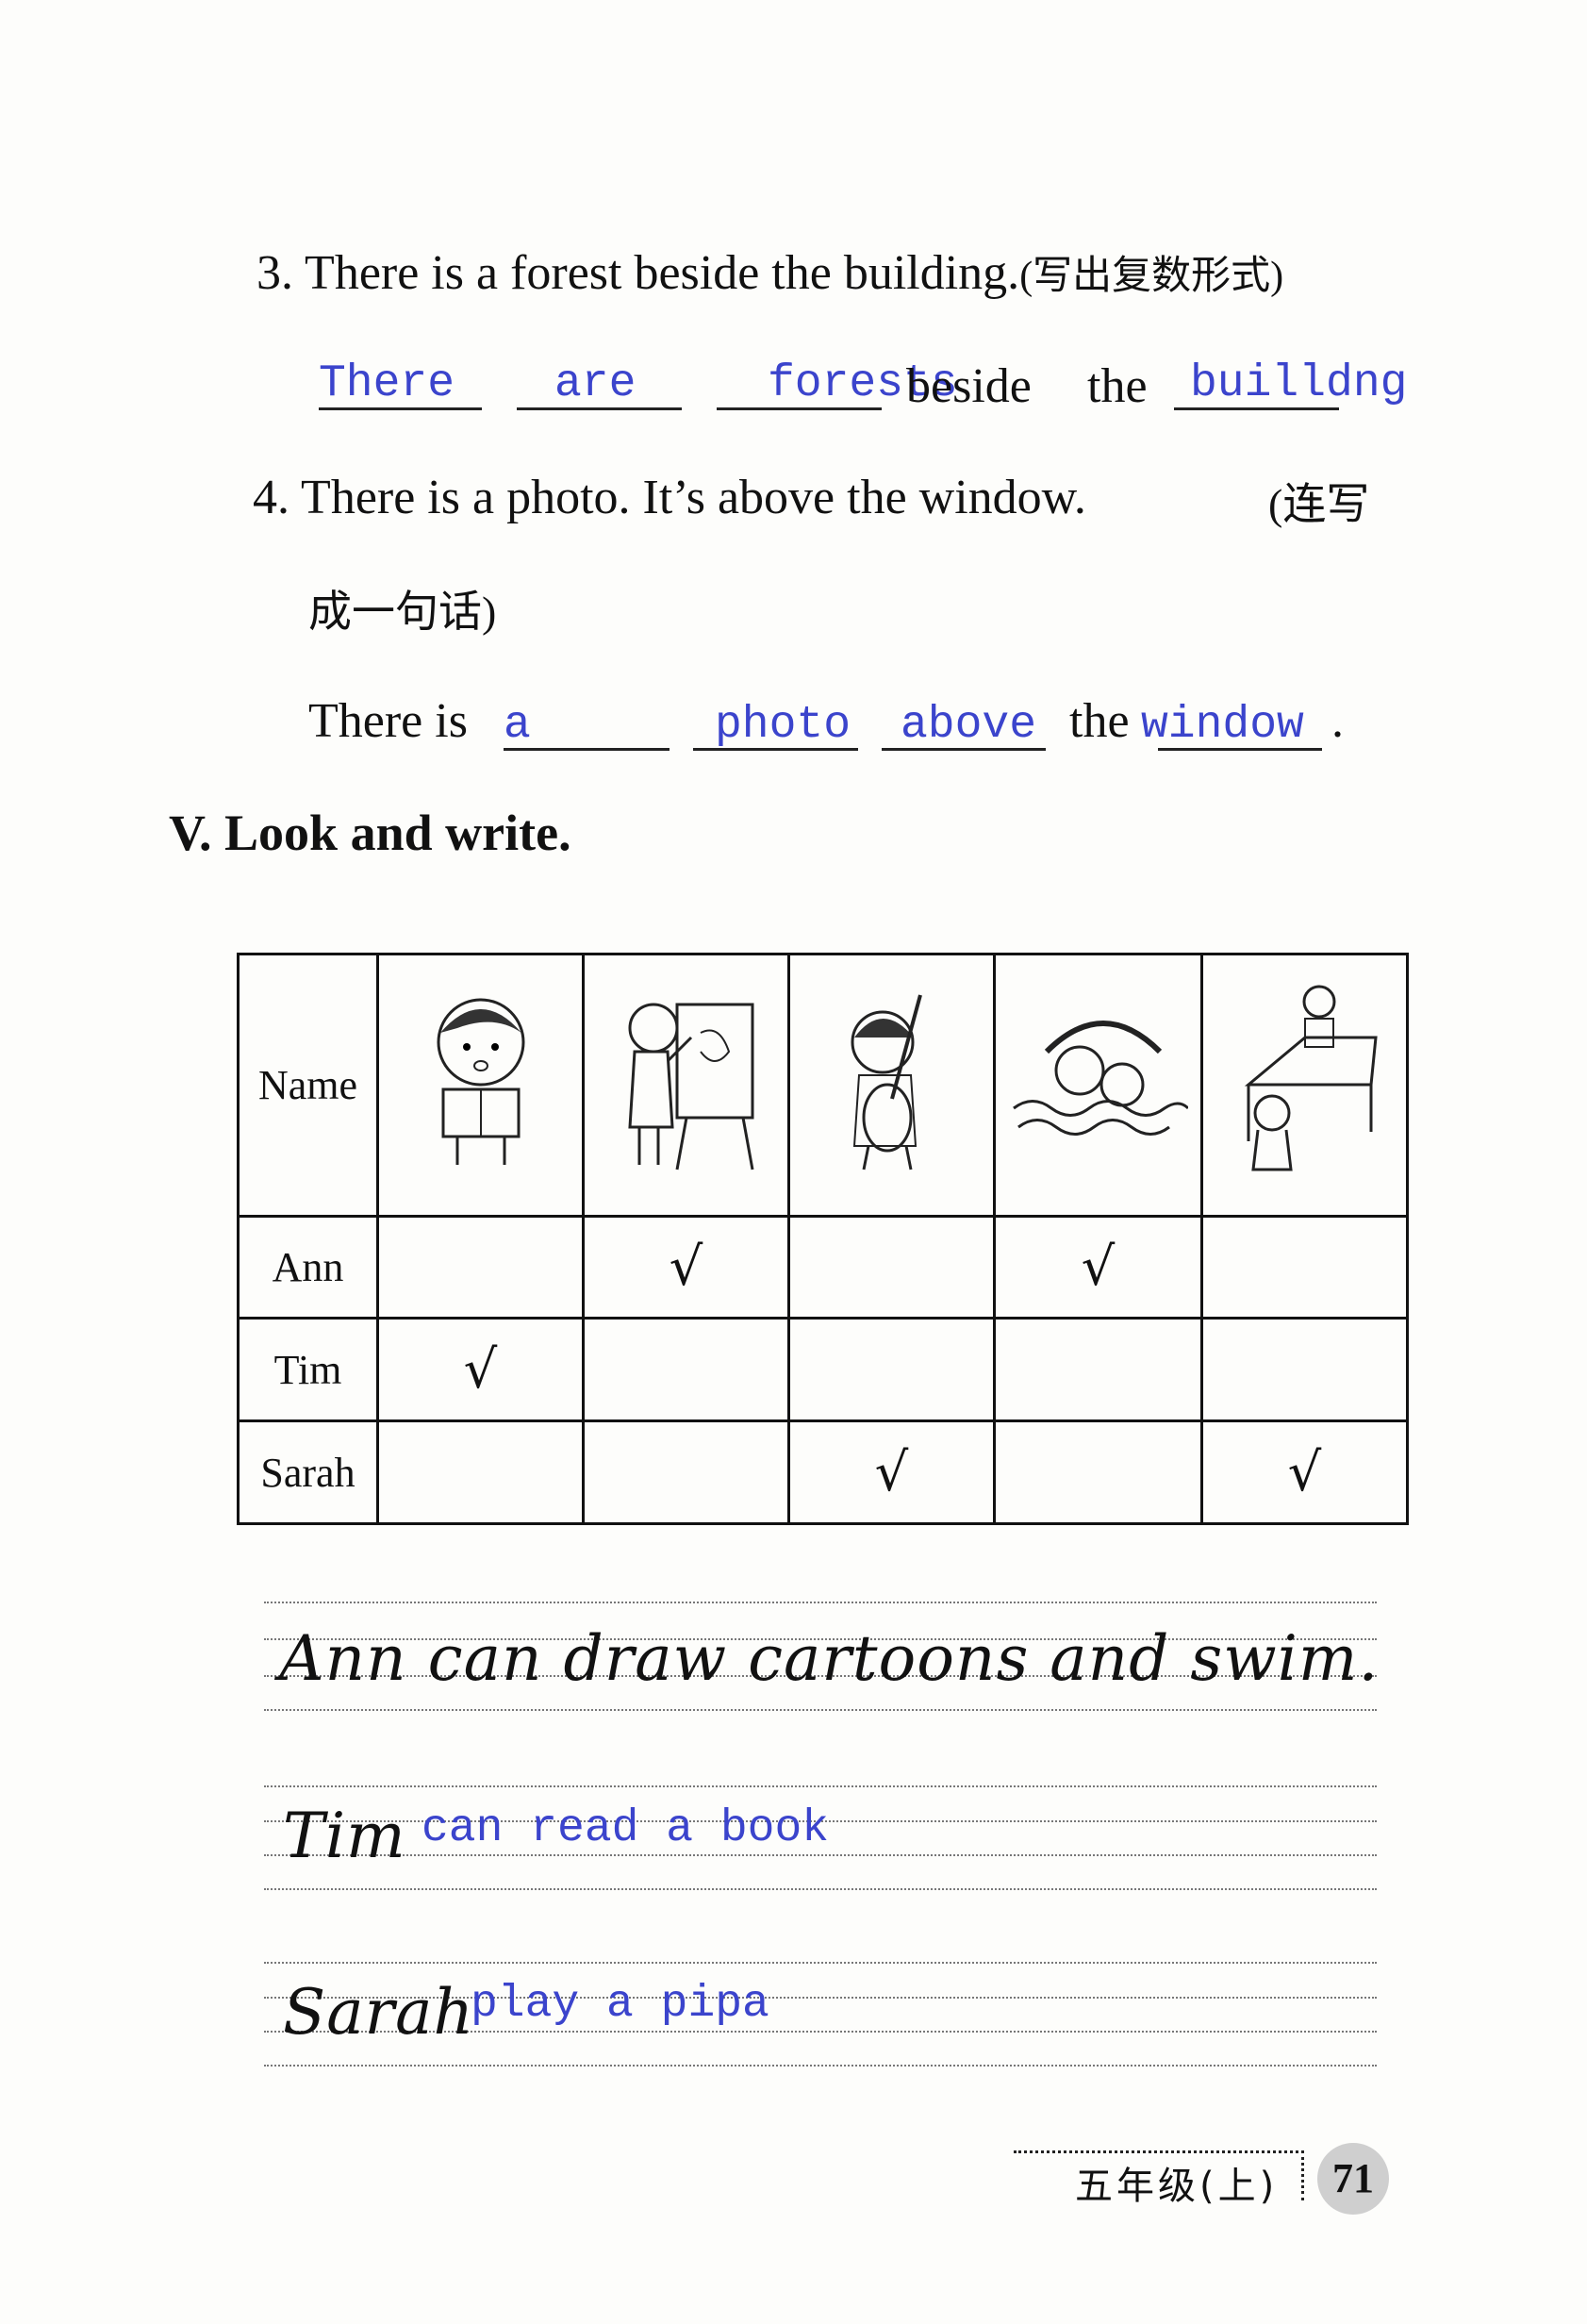  I want to click on table-row: Tim √, so click(823, 1369).